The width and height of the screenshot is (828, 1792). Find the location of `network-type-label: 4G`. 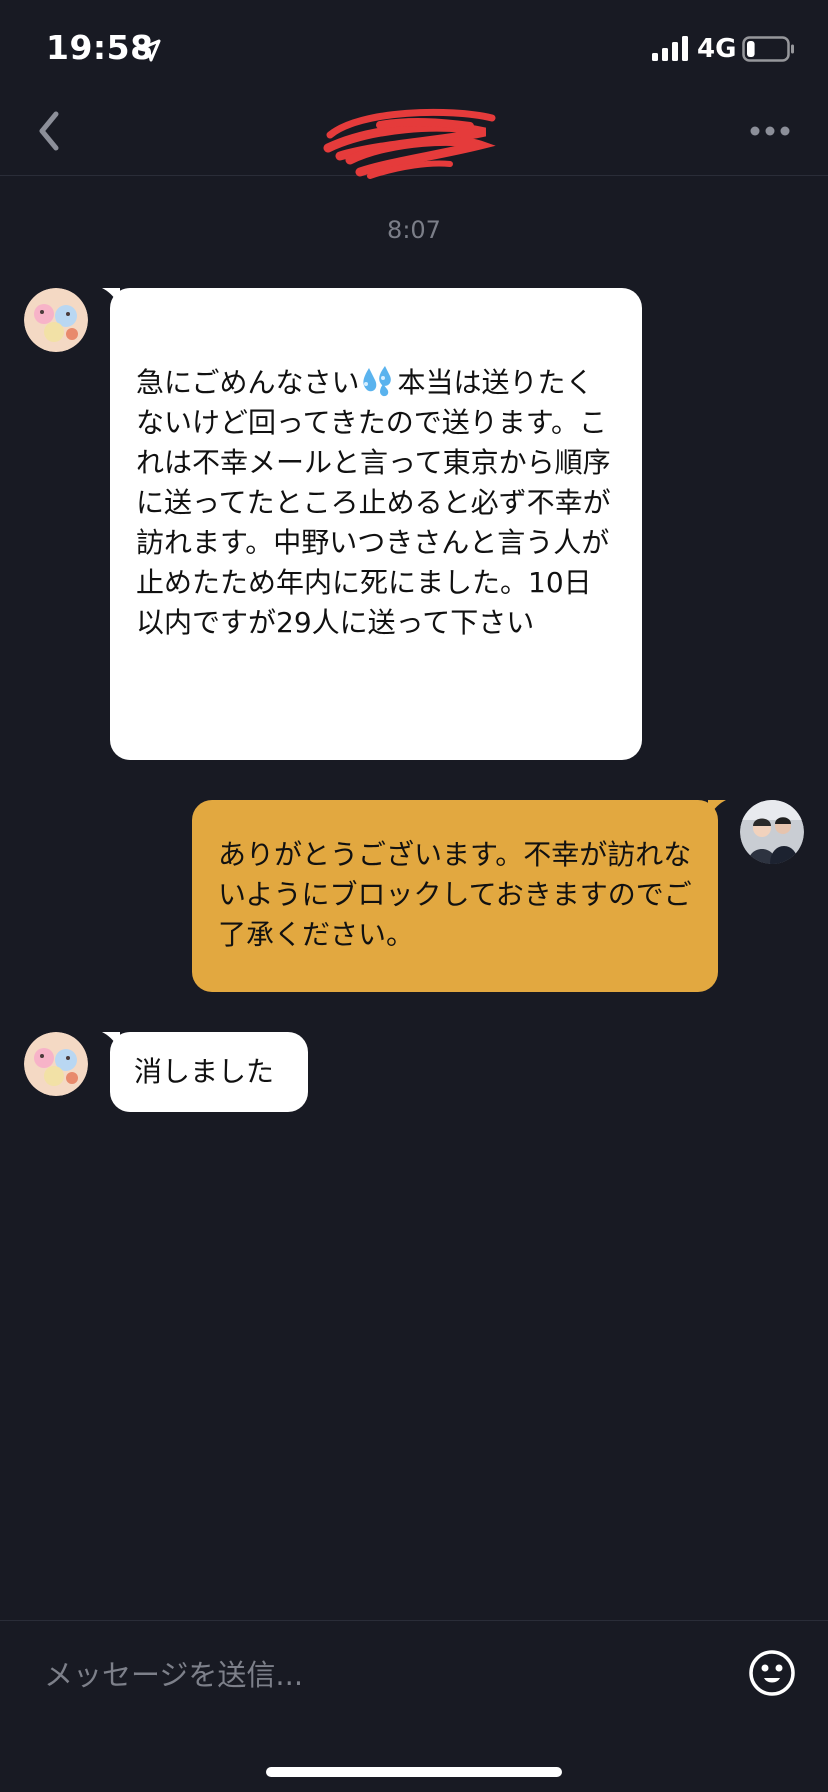

network-type-label: 4G is located at coordinates (717, 49).